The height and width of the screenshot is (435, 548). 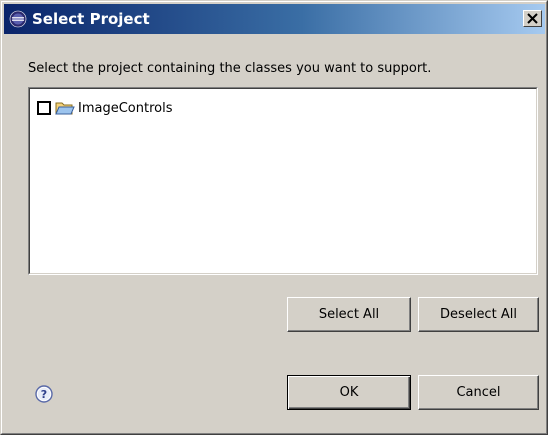 I want to click on close-button, so click(x=532, y=18).